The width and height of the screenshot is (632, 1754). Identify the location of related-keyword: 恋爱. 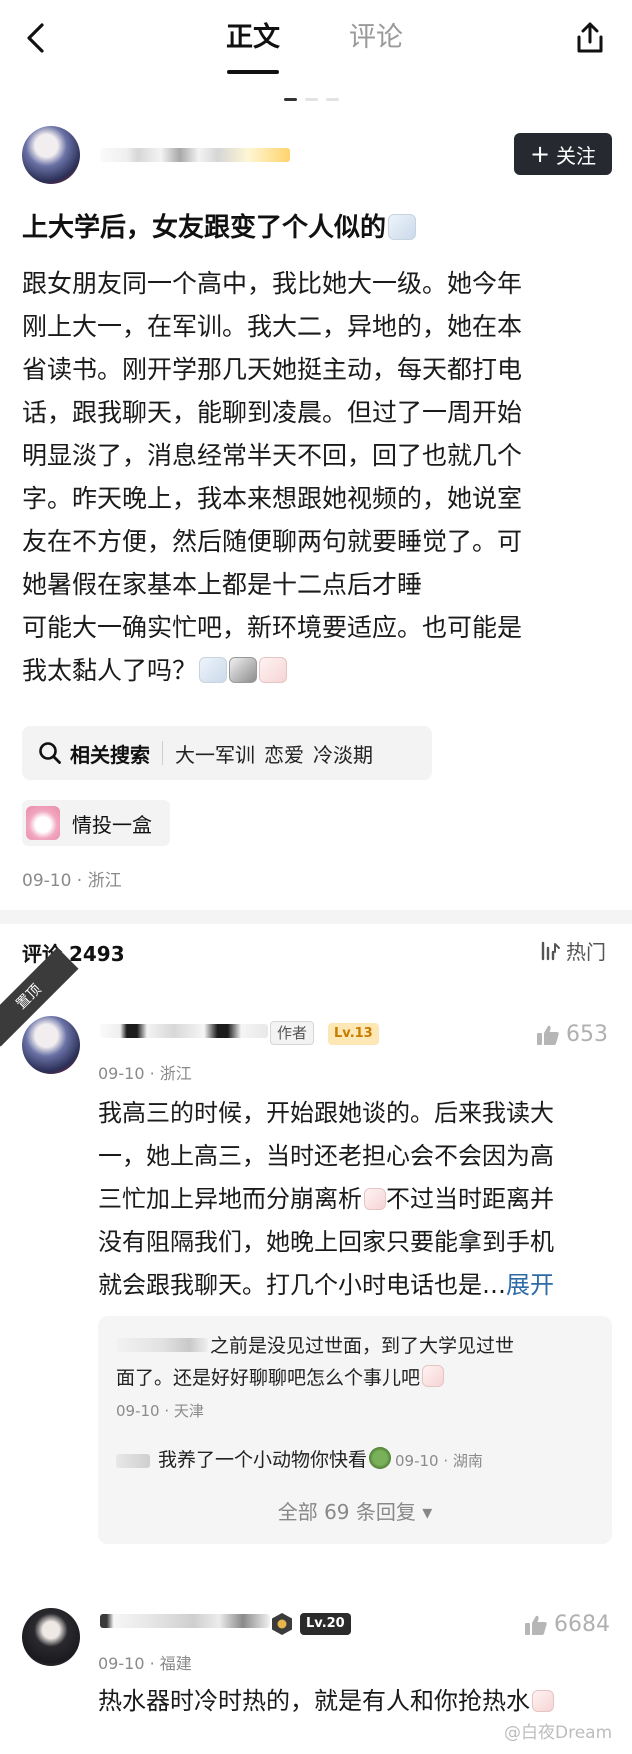
(284, 753).